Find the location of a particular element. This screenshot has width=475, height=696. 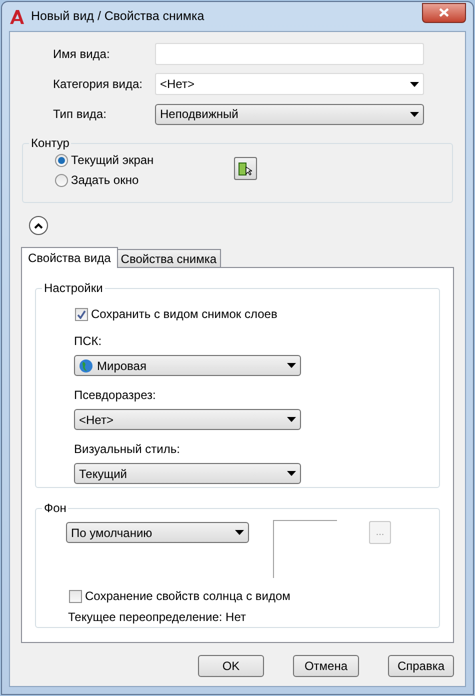

tab: Свойства снимка is located at coordinates (169, 258).